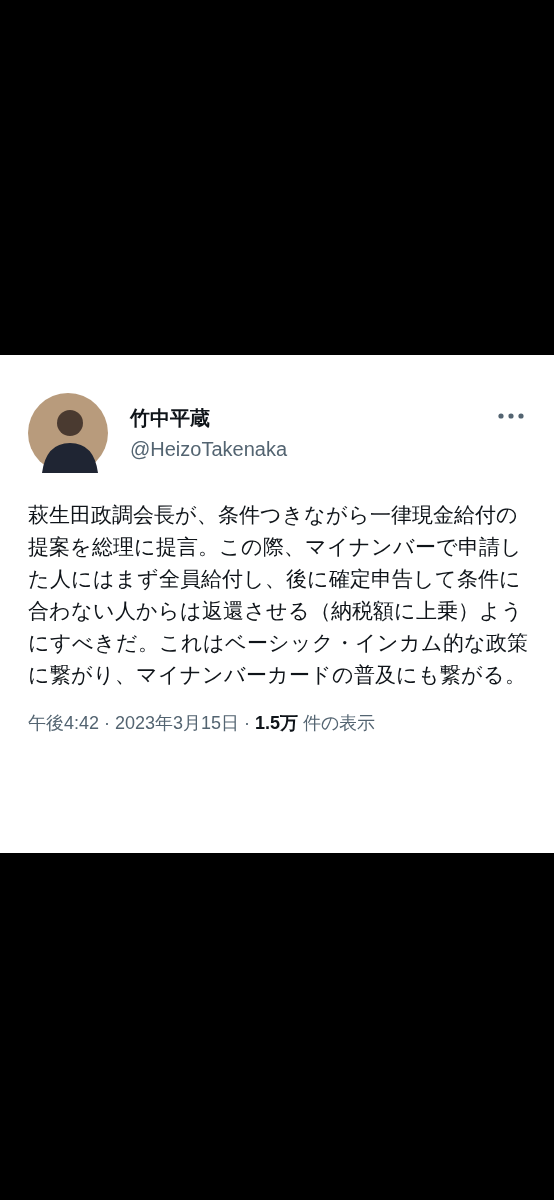  Describe the element at coordinates (68, 433) in the screenshot. I see `avatar` at that location.